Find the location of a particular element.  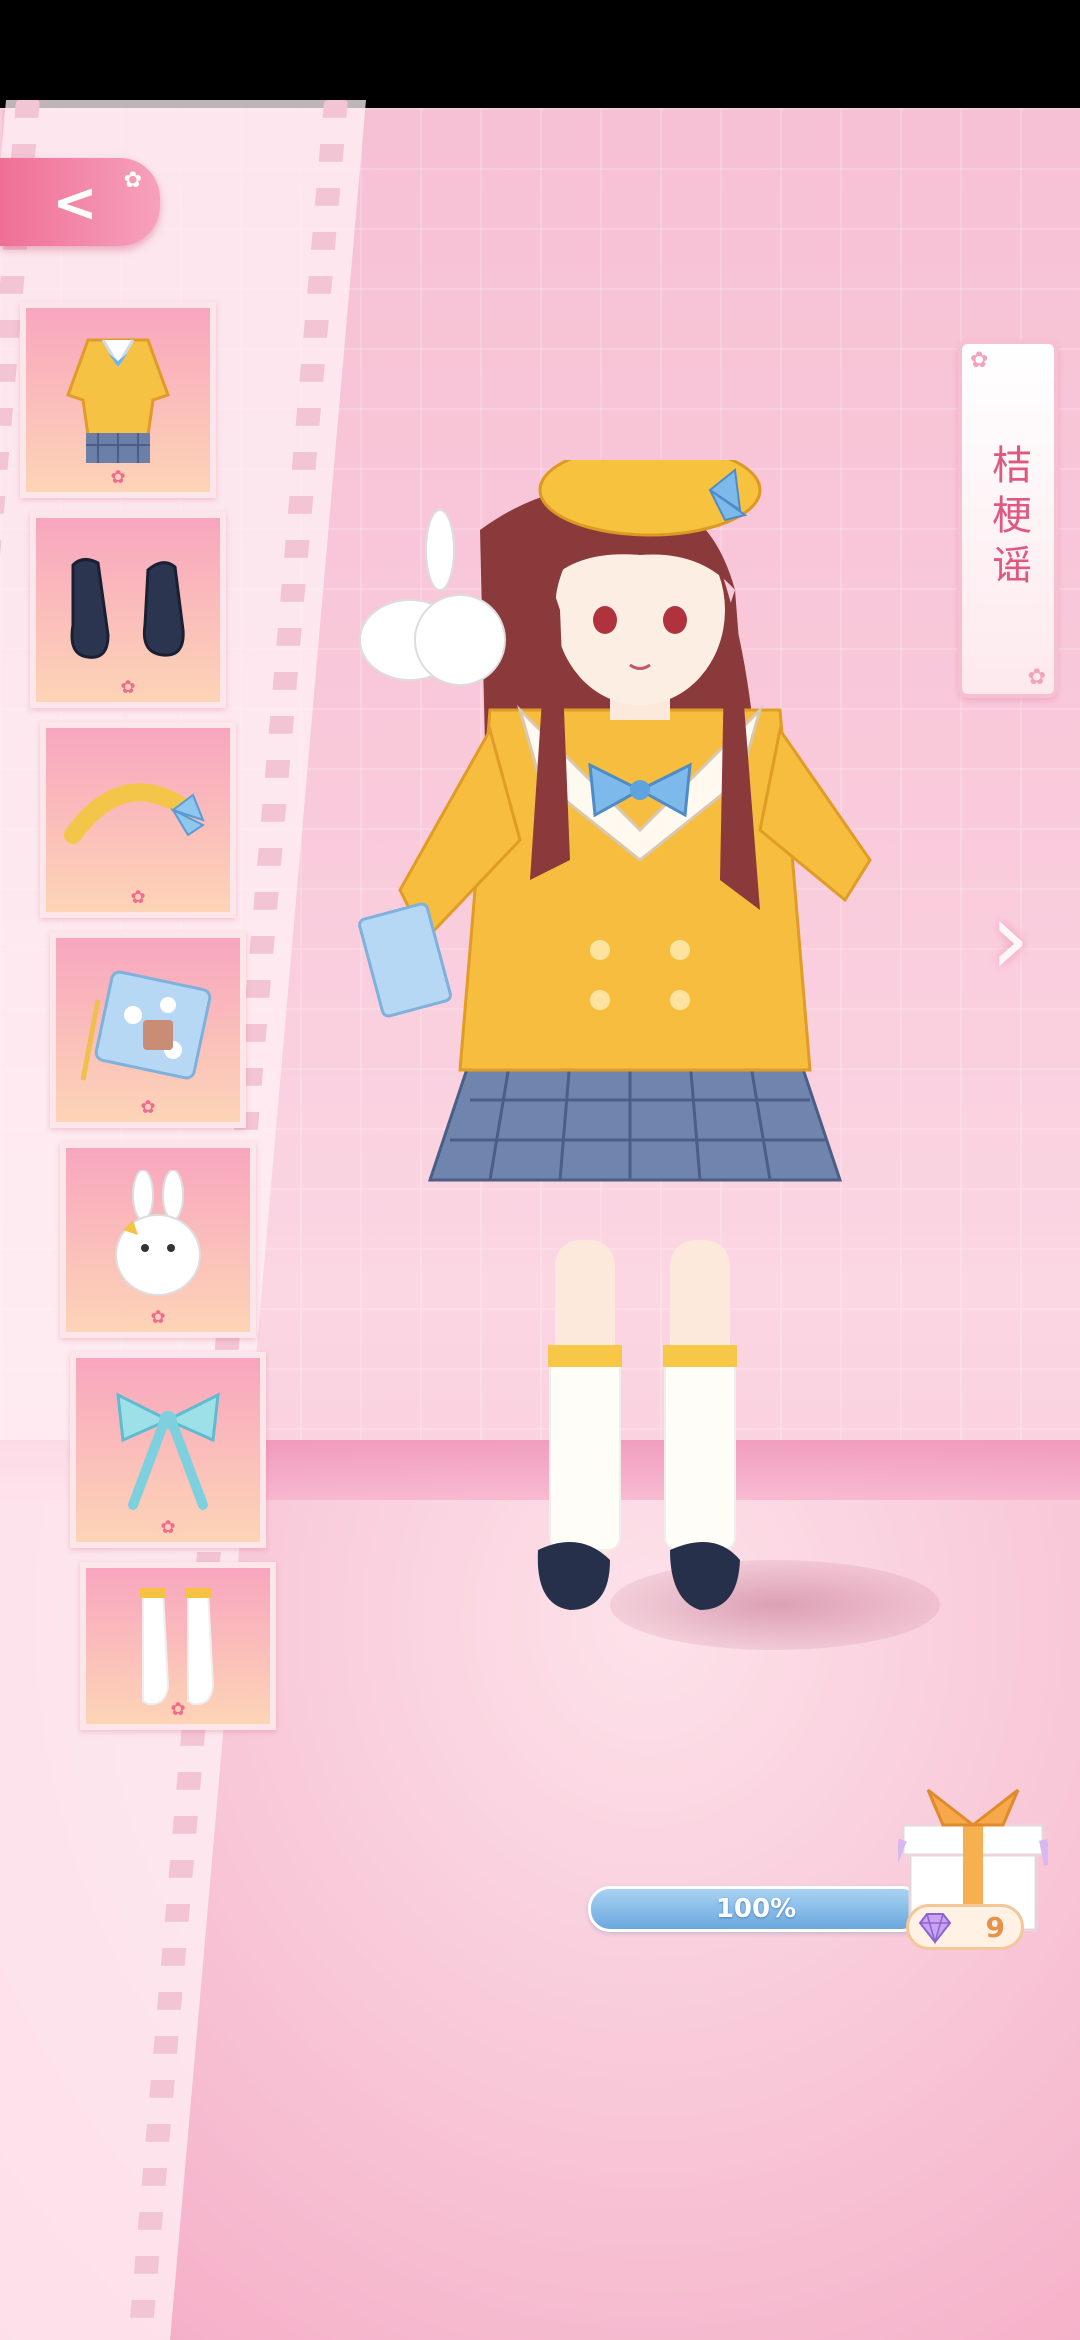

wardrobe-item-plush: ✿ is located at coordinates (158, 1240).